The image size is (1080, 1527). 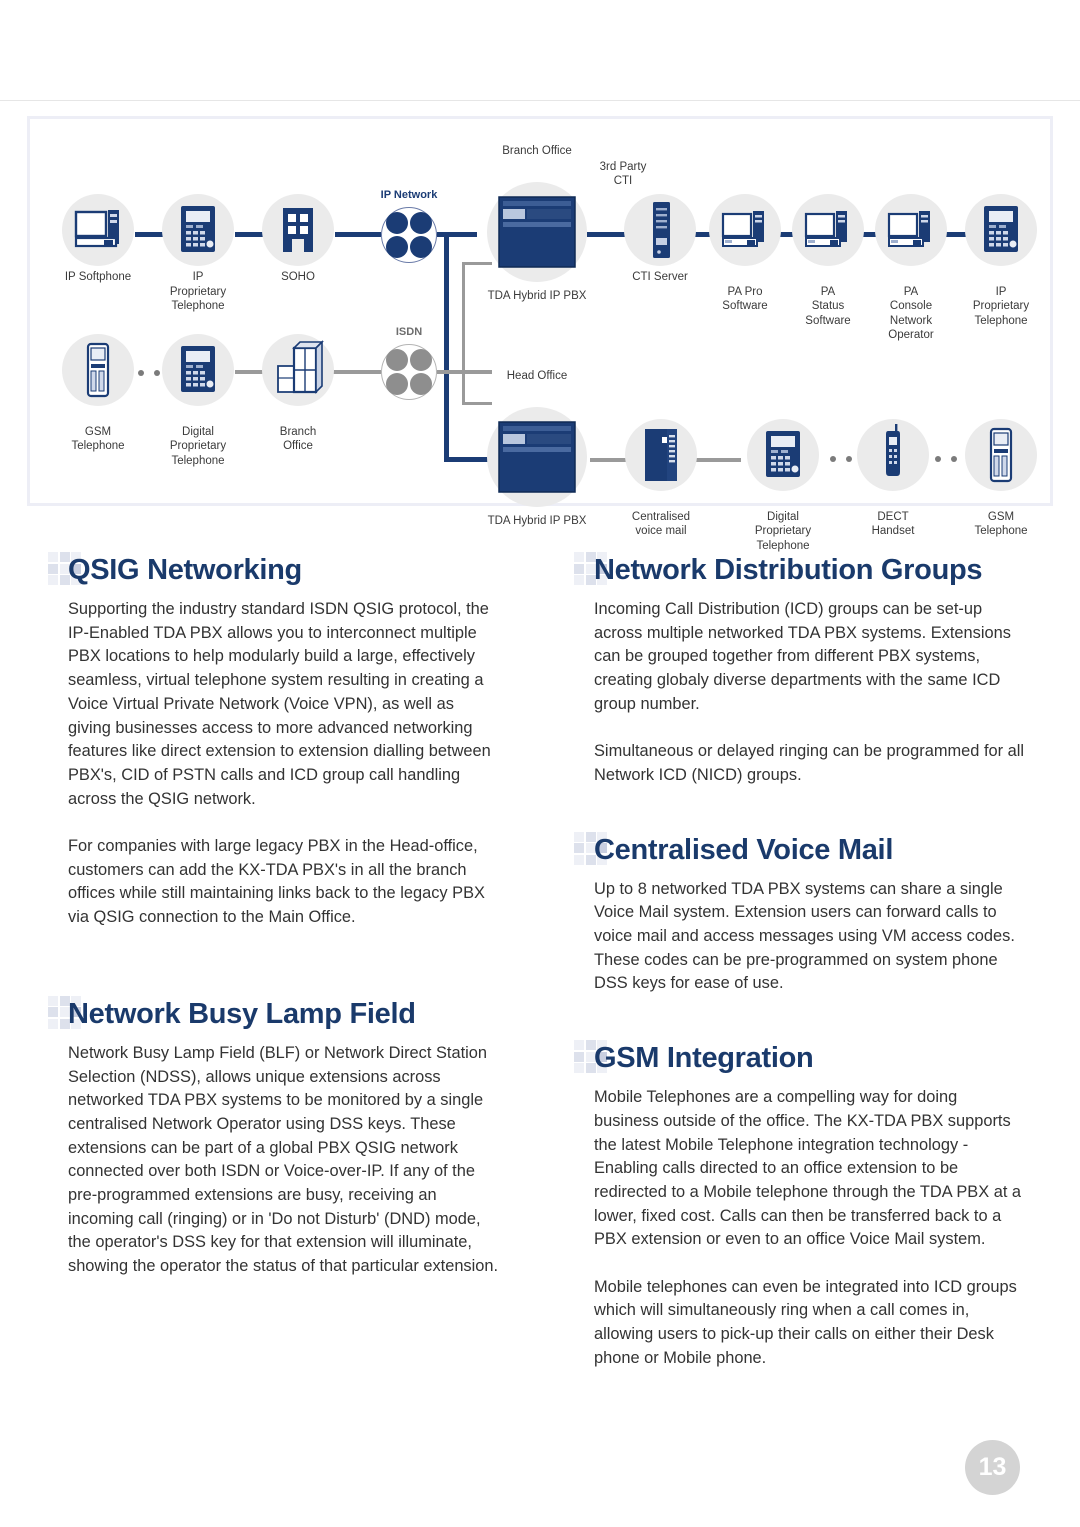 What do you see at coordinates (96, 229) in the screenshot?
I see `desktop-computer-icon` at bounding box center [96, 229].